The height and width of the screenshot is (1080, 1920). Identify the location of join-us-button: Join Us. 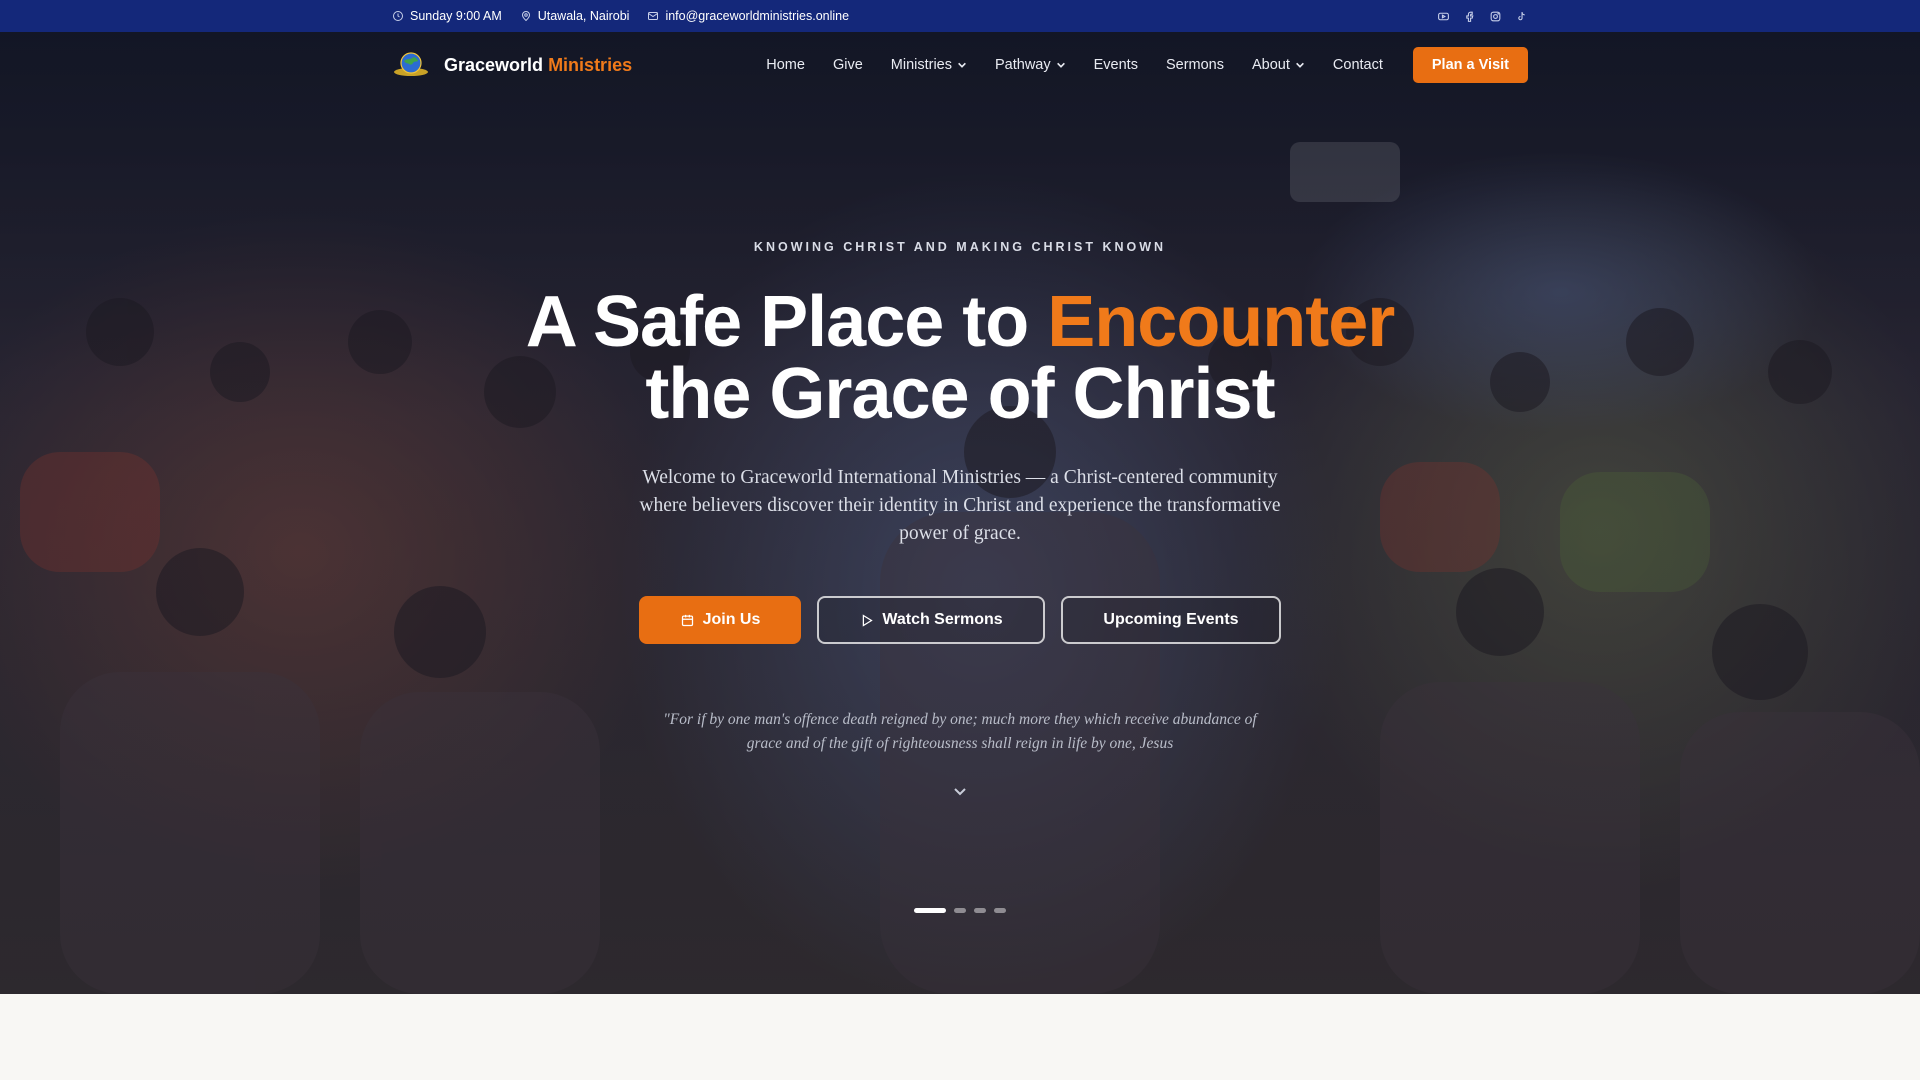
(720, 620).